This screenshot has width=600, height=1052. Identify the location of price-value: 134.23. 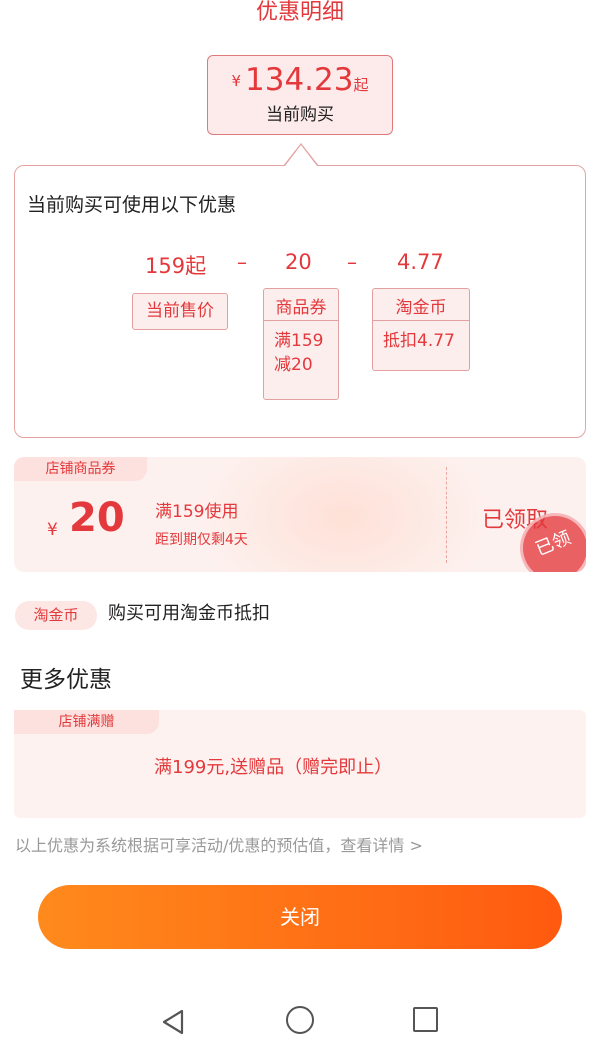
(299, 80).